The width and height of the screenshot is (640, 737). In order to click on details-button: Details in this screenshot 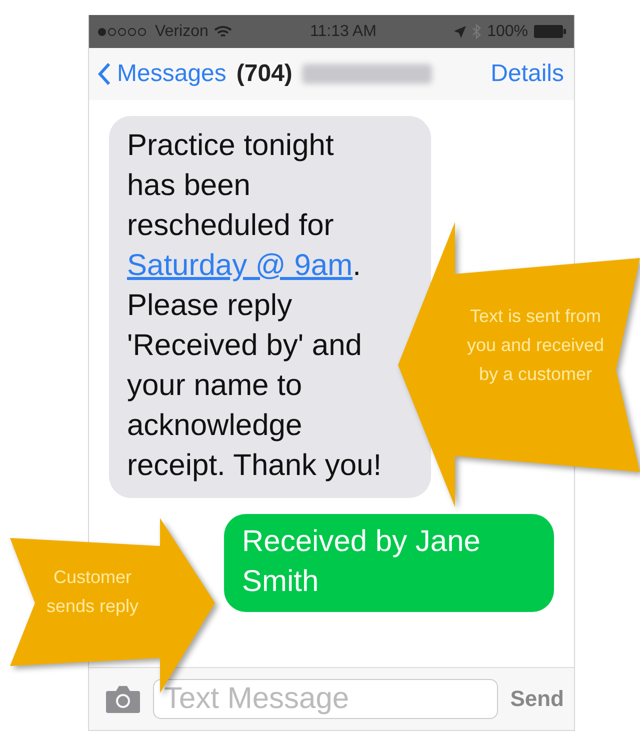, I will do `click(527, 74)`.